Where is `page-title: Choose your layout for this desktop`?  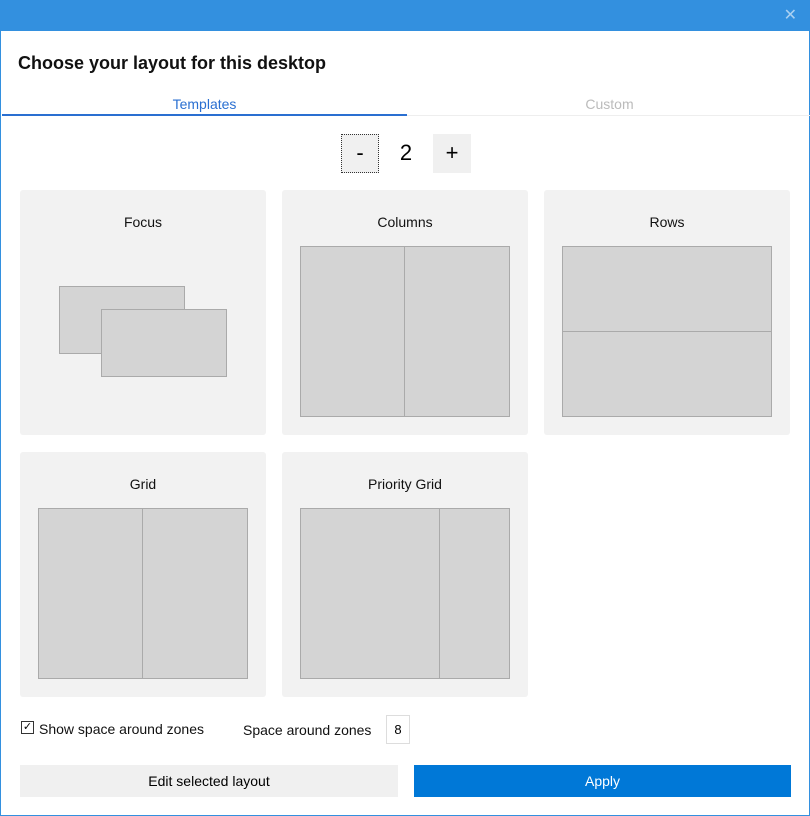 page-title: Choose your layout for this desktop is located at coordinates (172, 63).